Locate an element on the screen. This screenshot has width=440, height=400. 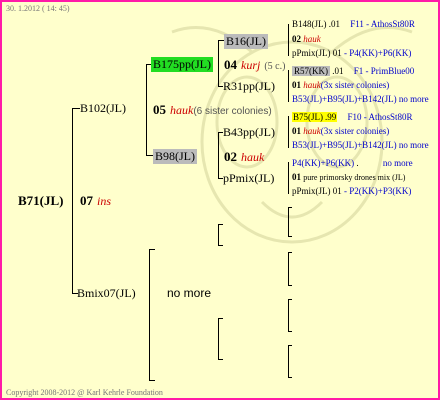
ppmix-generation-line: 01 pure primorsky drones mix (JL) is located at coordinates (348, 177).